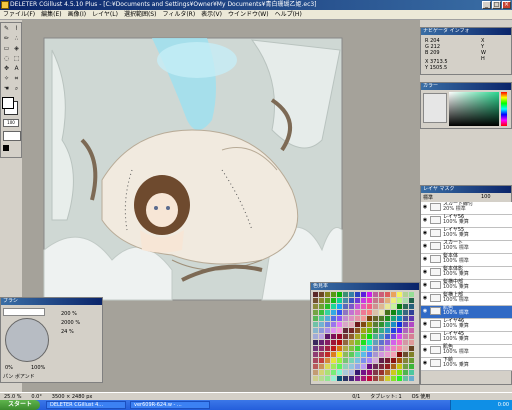 Image resolution: width=512 pixels, height=410 pixels. Describe the element at coordinates (16, 89) in the screenshot. I see `zoom-tool-icon: ⌕` at that location.